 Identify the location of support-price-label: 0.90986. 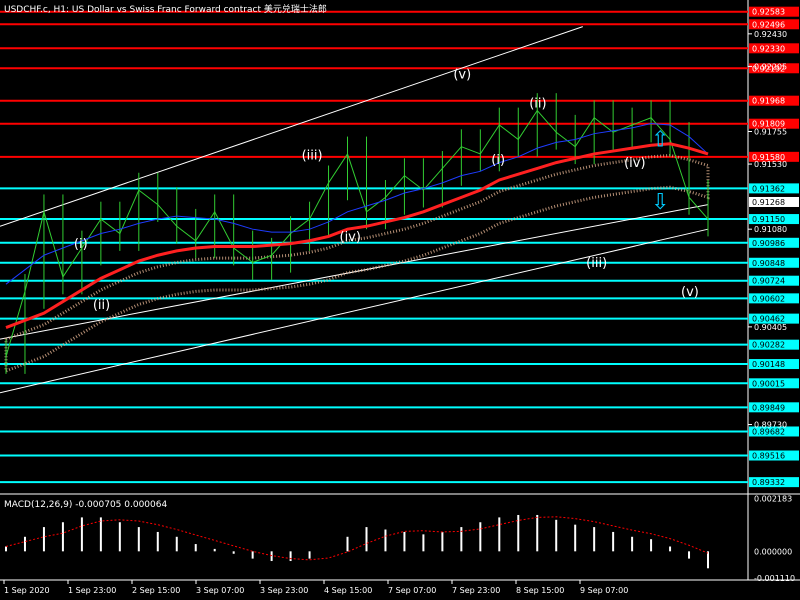
(768, 243).